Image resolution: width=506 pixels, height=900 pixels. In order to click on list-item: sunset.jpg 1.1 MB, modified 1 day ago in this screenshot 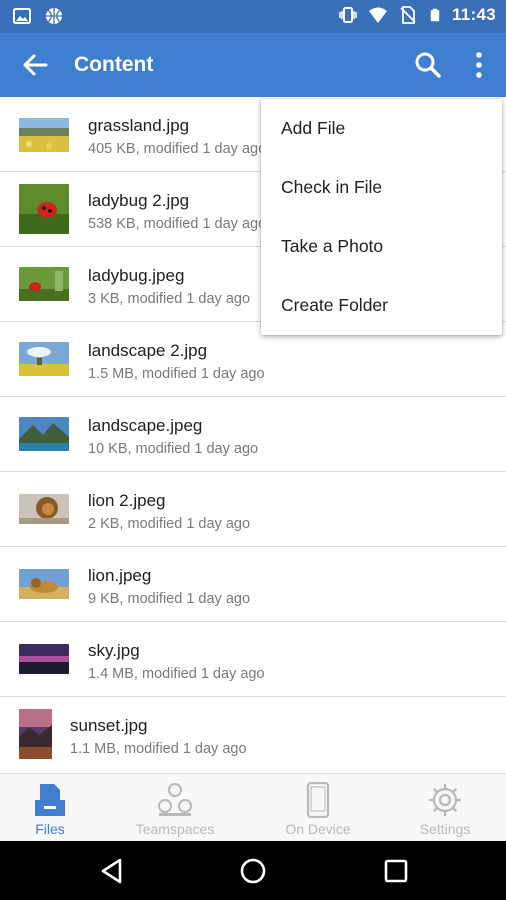, I will do `click(253, 734)`.